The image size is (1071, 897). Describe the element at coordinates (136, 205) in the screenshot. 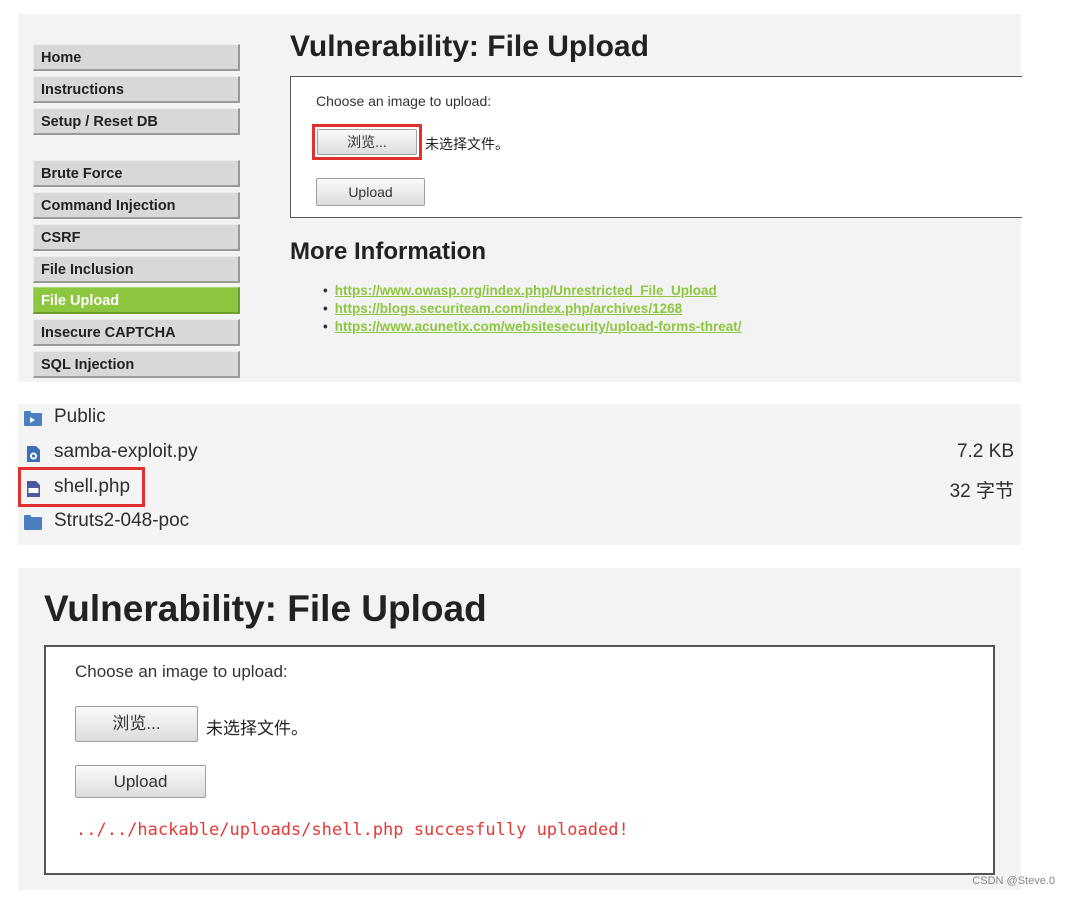

I see `menu-command-injection: Command Injection` at that location.